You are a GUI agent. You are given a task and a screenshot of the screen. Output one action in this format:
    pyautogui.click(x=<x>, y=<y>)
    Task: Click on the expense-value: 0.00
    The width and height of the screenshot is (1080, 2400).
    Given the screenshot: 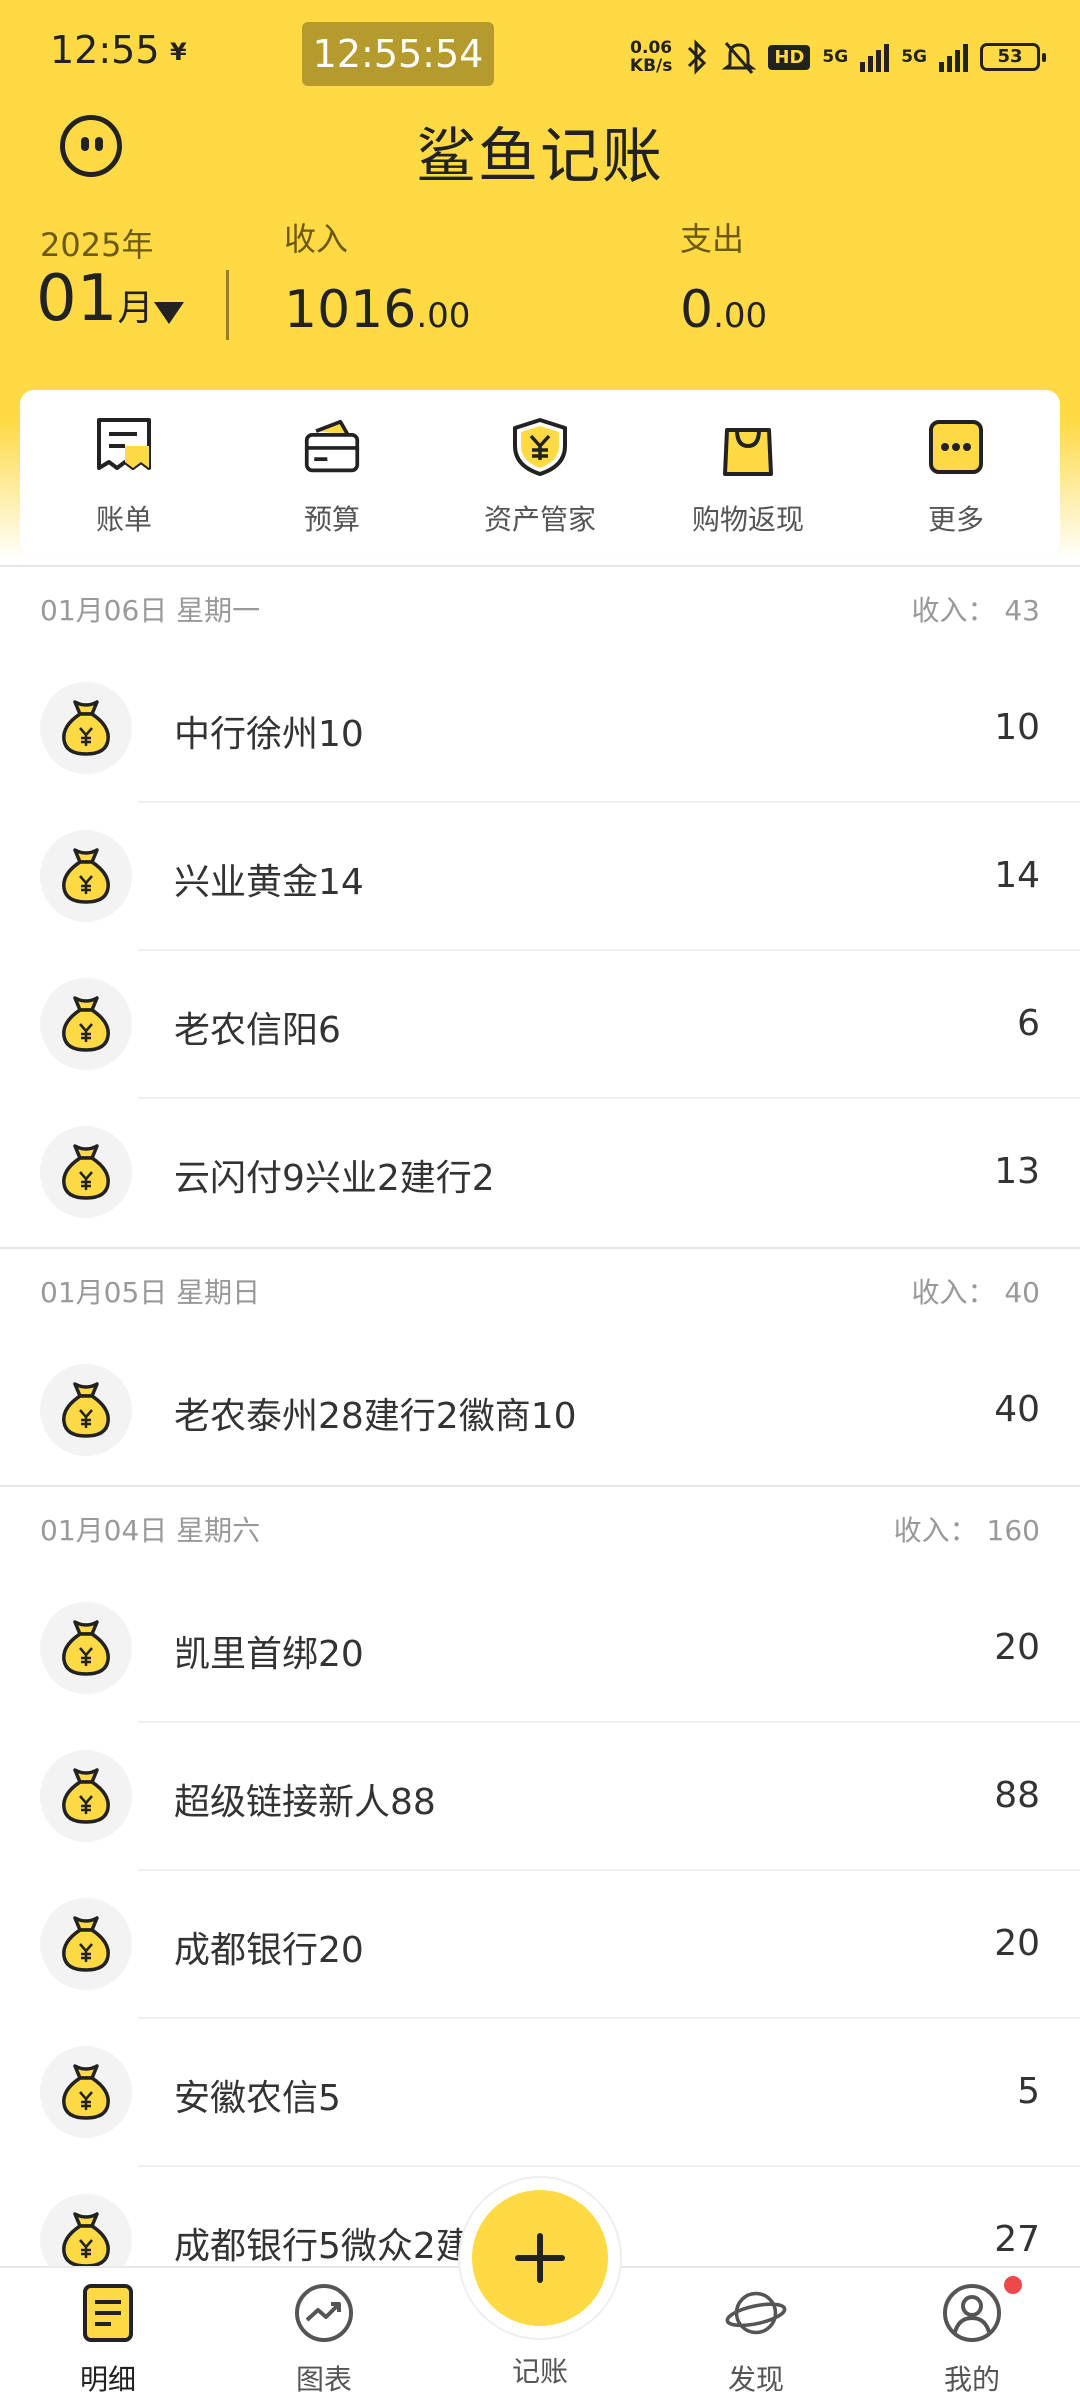 What is the action you would take?
    pyautogui.click(x=723, y=310)
    